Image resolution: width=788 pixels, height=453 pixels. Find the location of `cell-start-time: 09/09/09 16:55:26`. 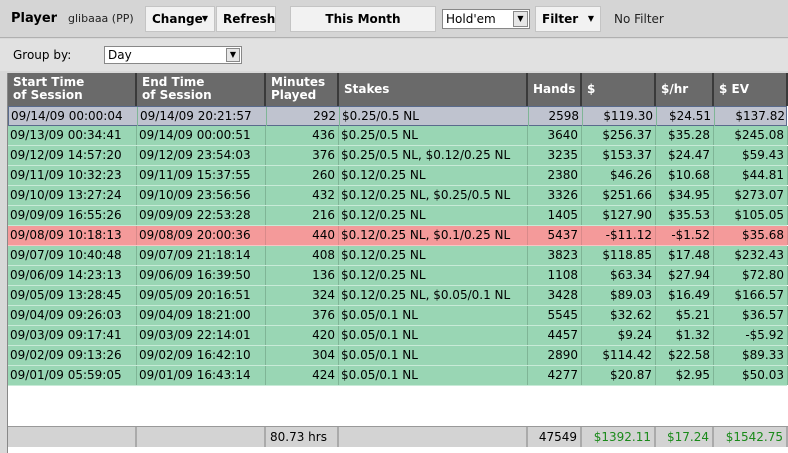

cell-start-time: 09/09/09 16:55:26 is located at coordinates (72, 215).